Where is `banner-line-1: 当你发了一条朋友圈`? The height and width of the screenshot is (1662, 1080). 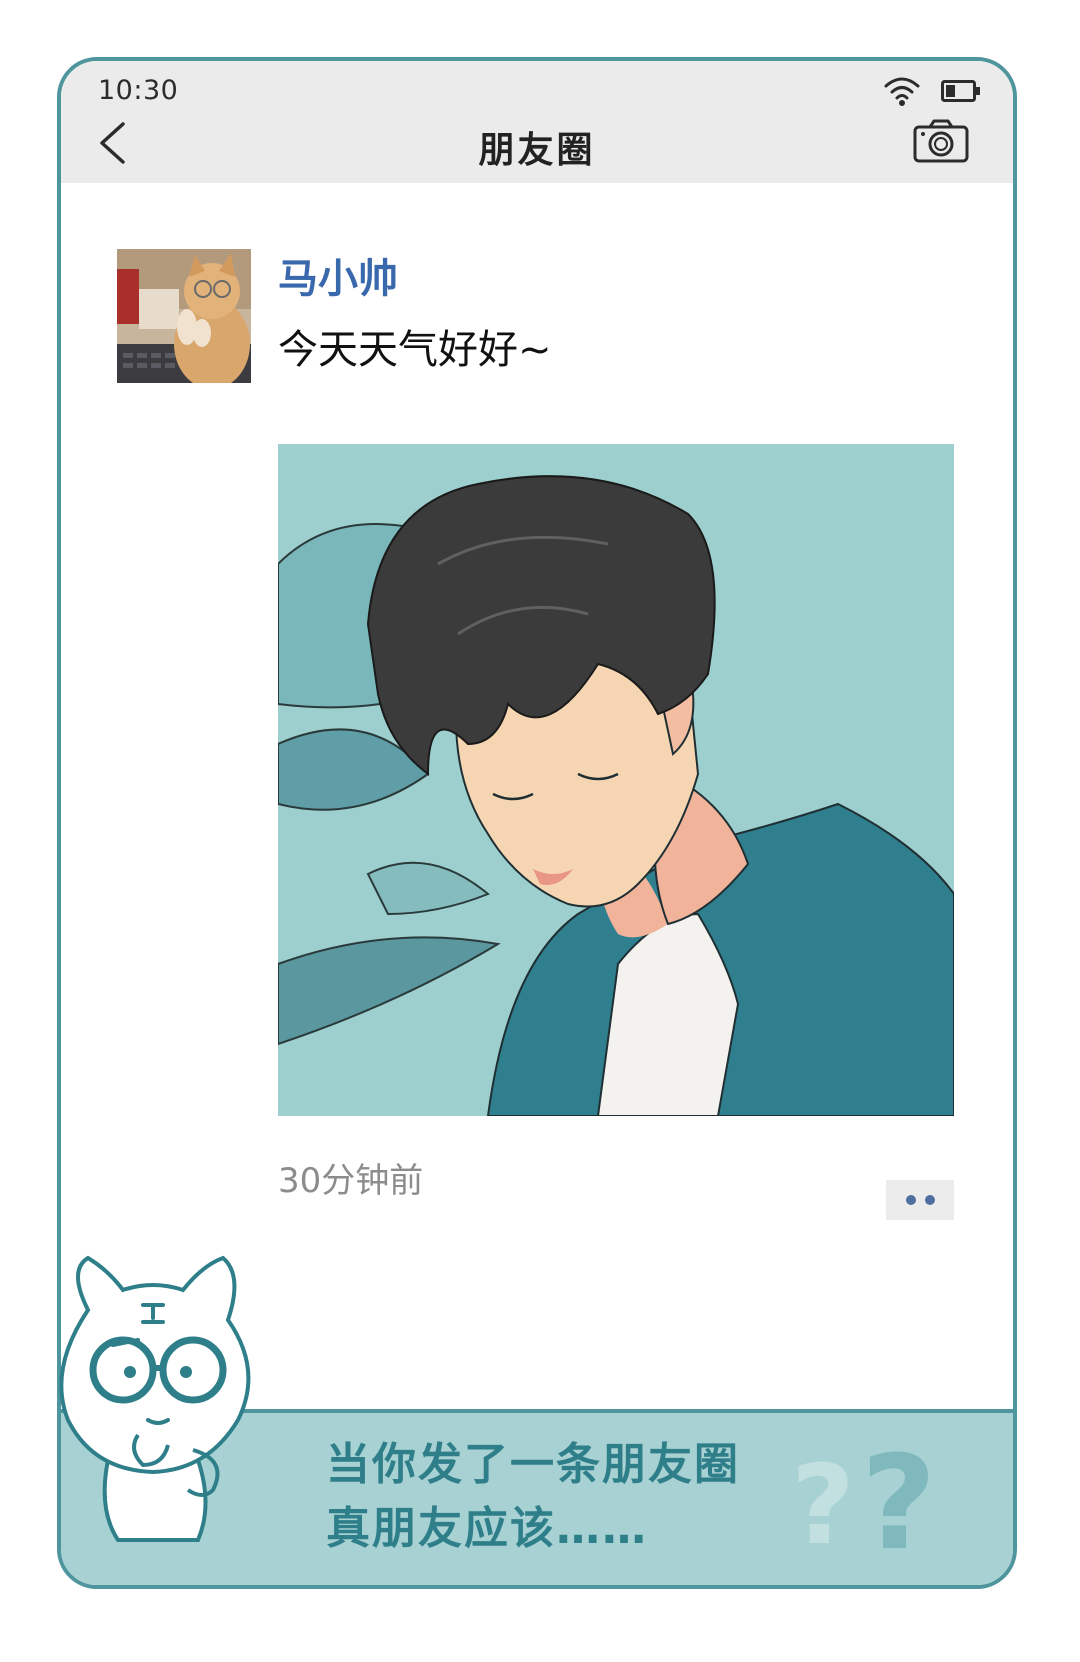
banner-line-1: 当你发了一条朋友圈 is located at coordinates (533, 1464).